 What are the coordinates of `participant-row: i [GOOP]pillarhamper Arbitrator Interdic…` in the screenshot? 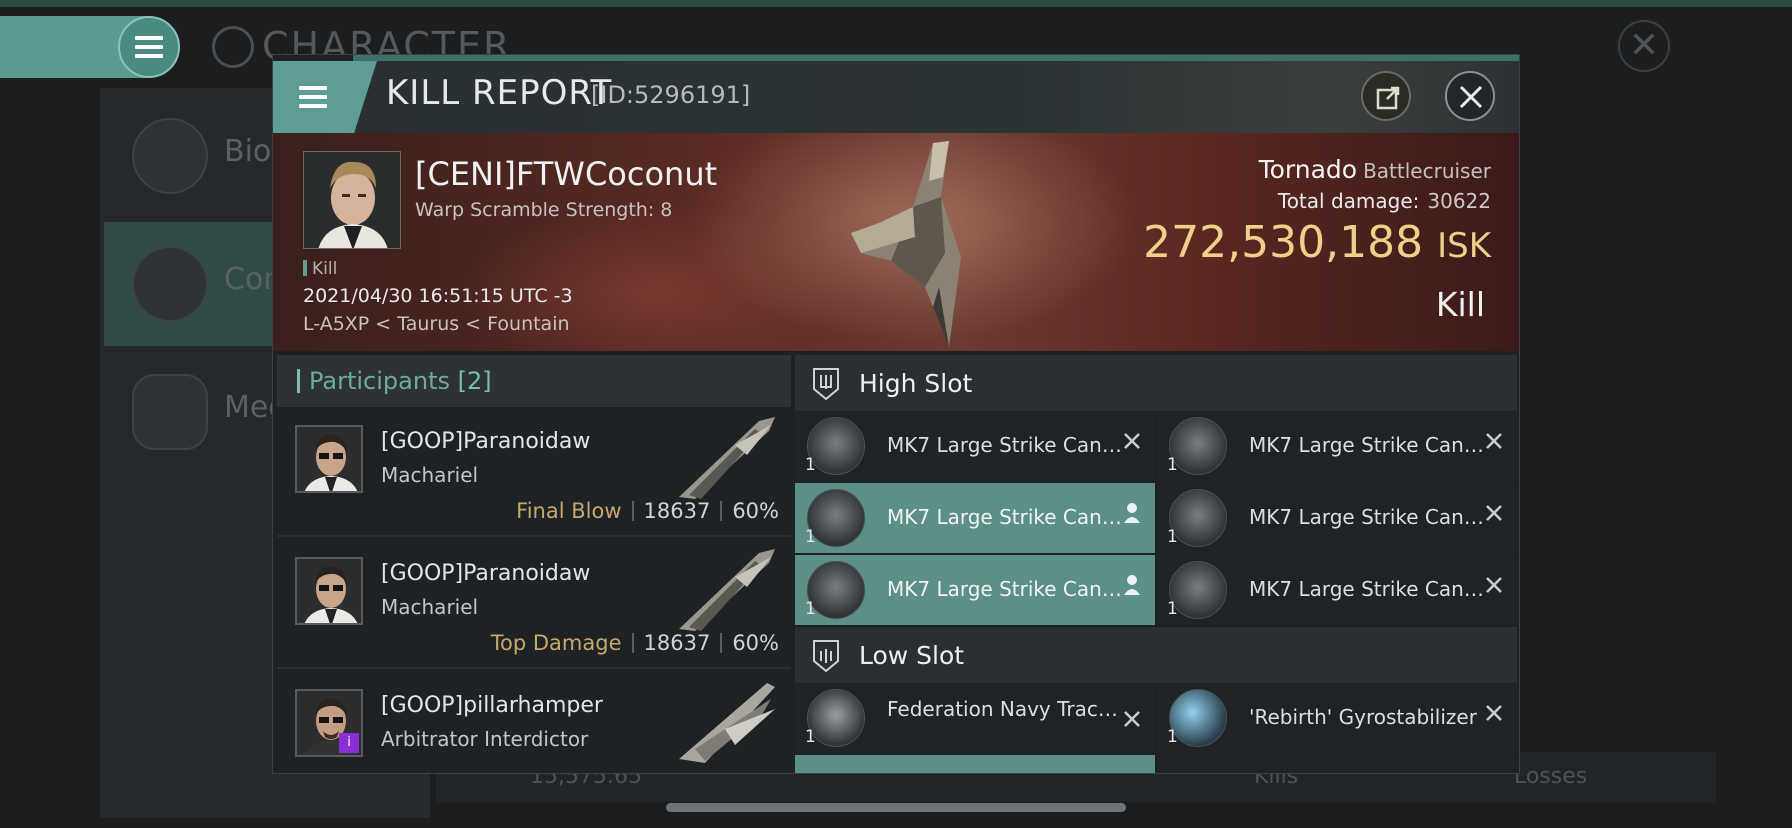 It's located at (534, 722).